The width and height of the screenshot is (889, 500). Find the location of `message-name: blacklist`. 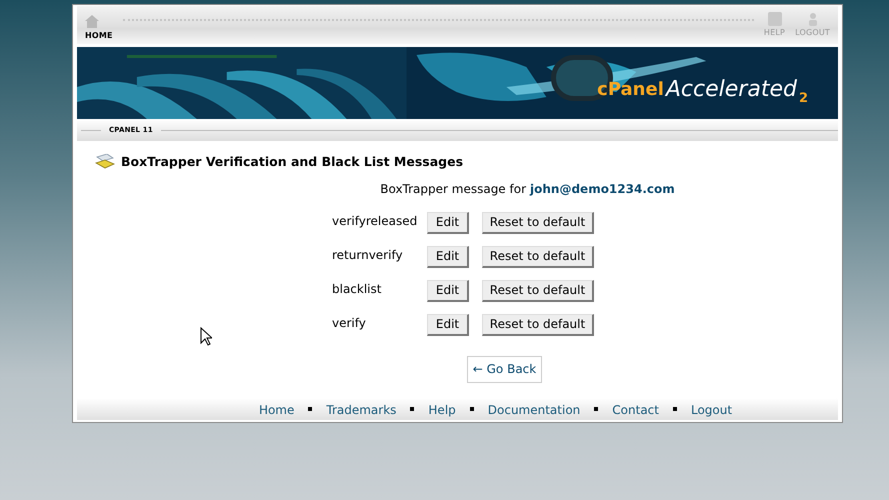

message-name: blacklist is located at coordinates (357, 289).